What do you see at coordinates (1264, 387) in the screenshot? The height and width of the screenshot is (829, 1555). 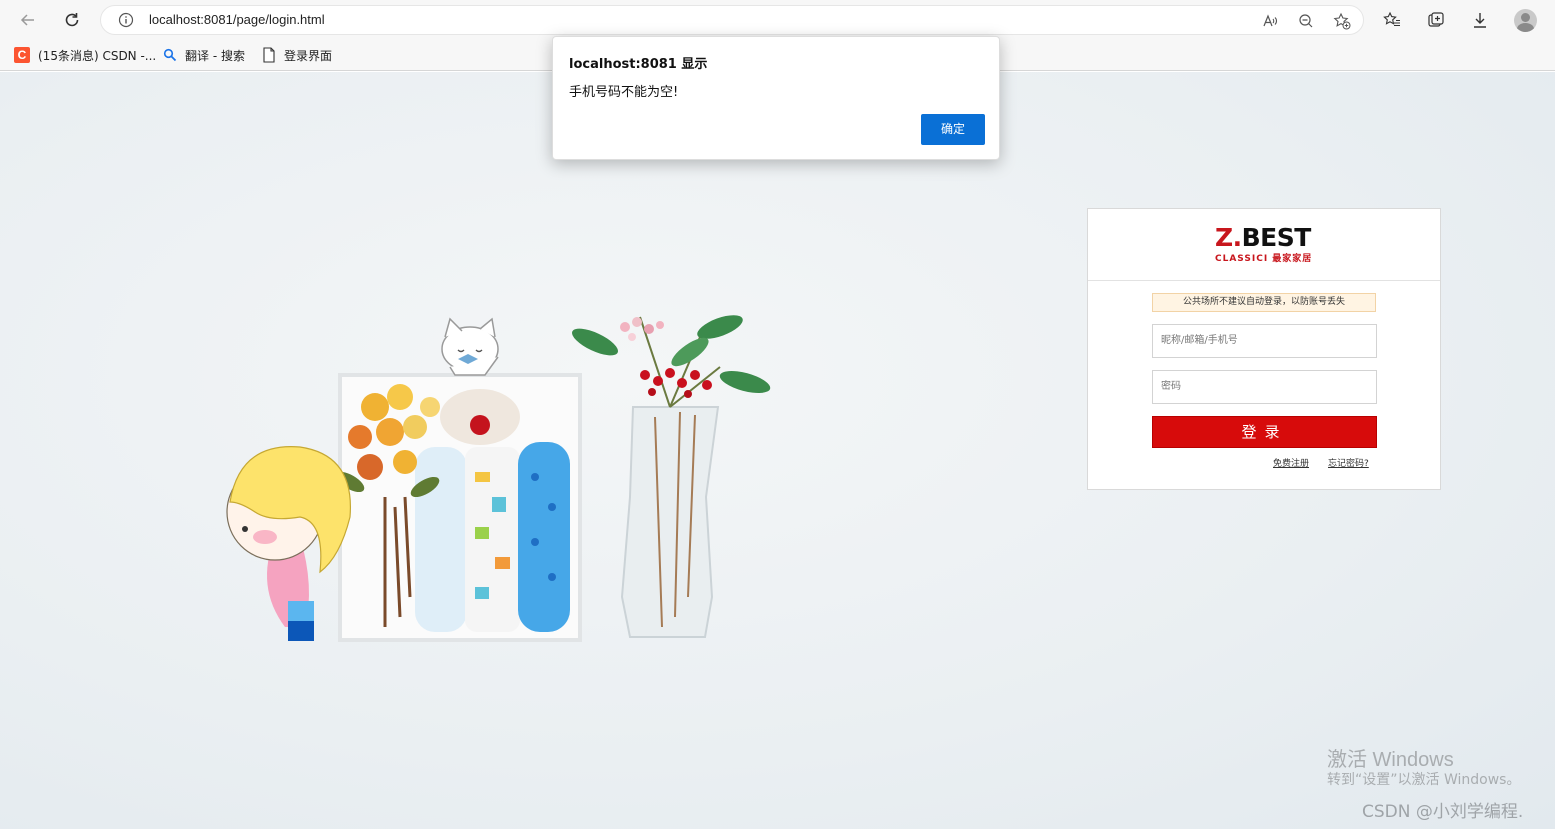 I see `password-input: 密码` at bounding box center [1264, 387].